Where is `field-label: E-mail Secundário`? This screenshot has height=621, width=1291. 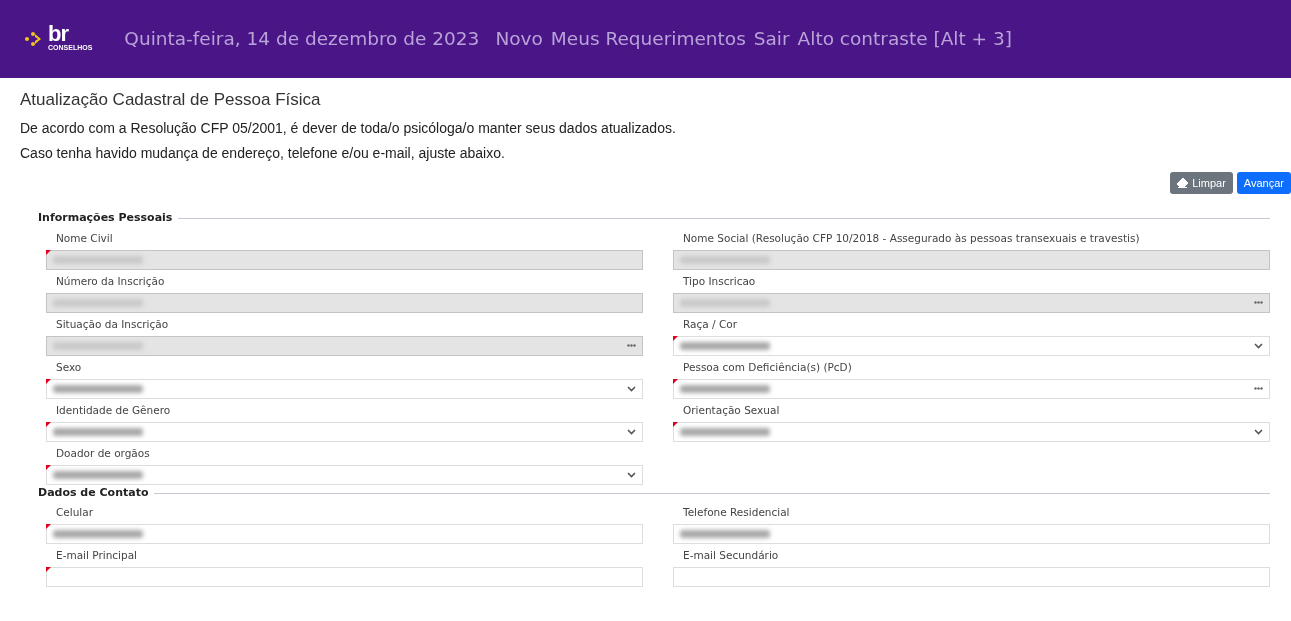
field-label: E-mail Secundário is located at coordinates (731, 556).